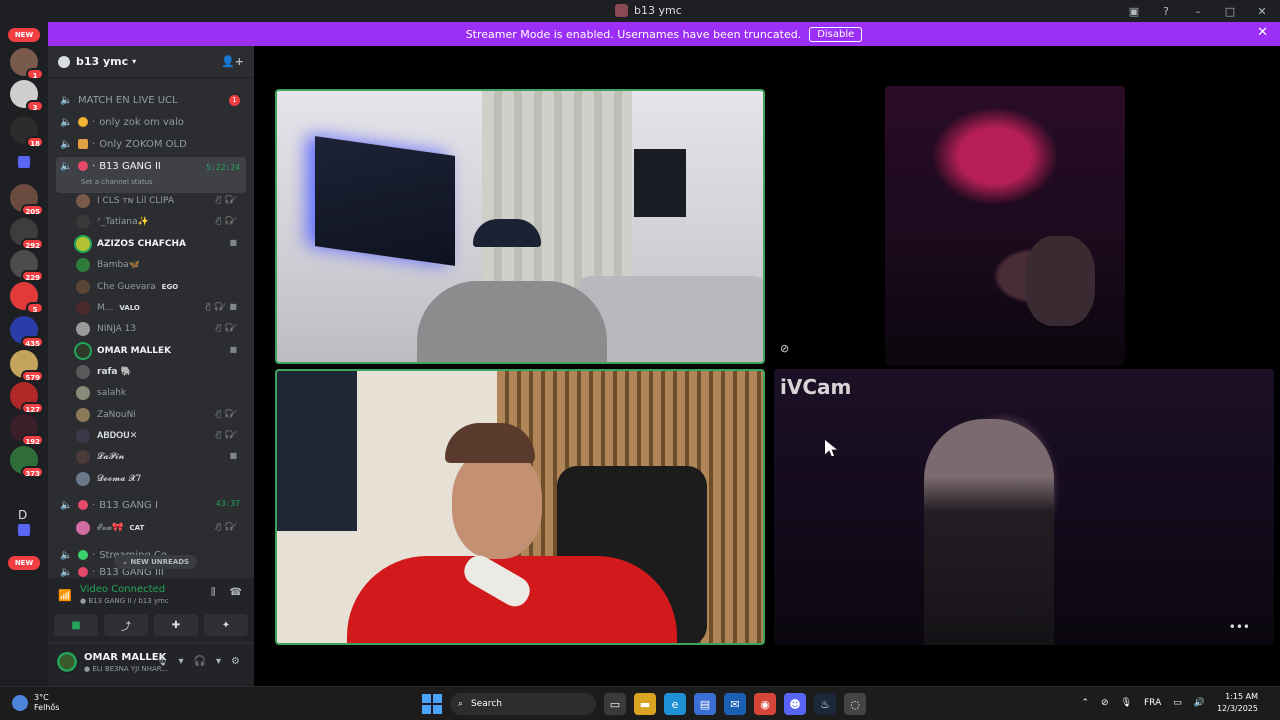 The height and width of the screenshot is (720, 1280). What do you see at coordinates (27, 462) in the screenshot?
I see `server-avatar: 373` at bounding box center [27, 462].